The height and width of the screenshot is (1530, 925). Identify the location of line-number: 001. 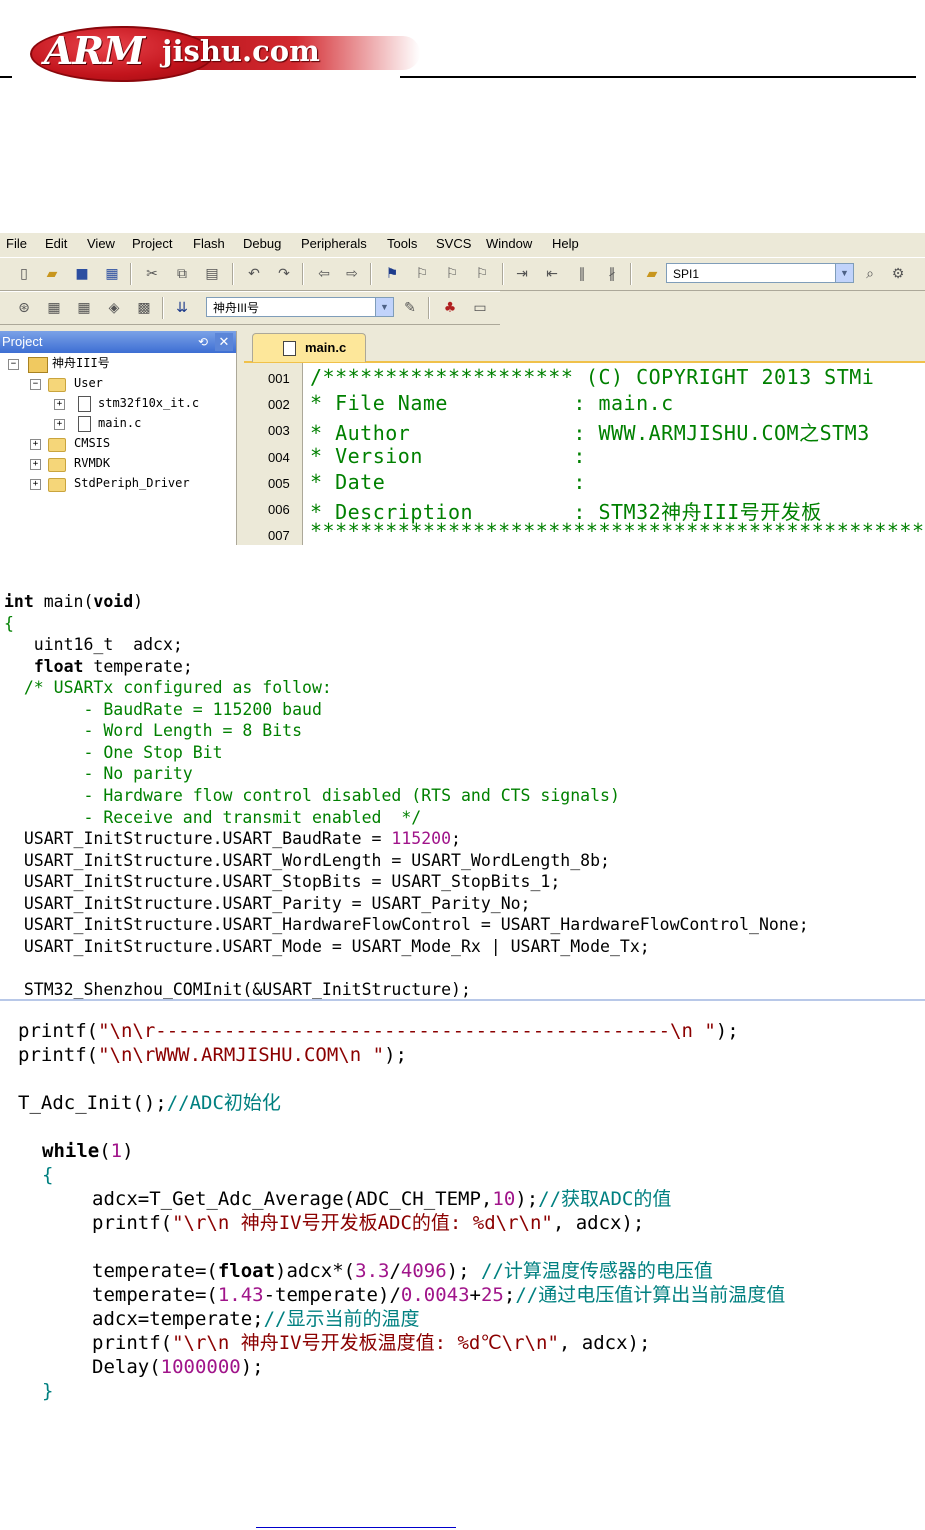
(279, 378).